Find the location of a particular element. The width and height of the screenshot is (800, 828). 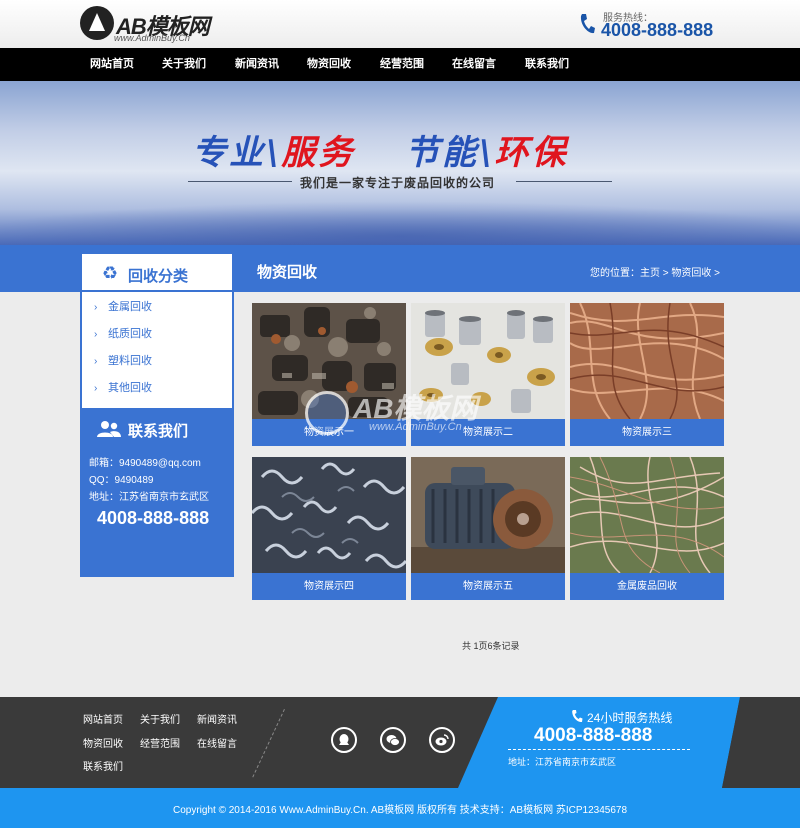

product-card: 物资展示四 is located at coordinates (329, 528).